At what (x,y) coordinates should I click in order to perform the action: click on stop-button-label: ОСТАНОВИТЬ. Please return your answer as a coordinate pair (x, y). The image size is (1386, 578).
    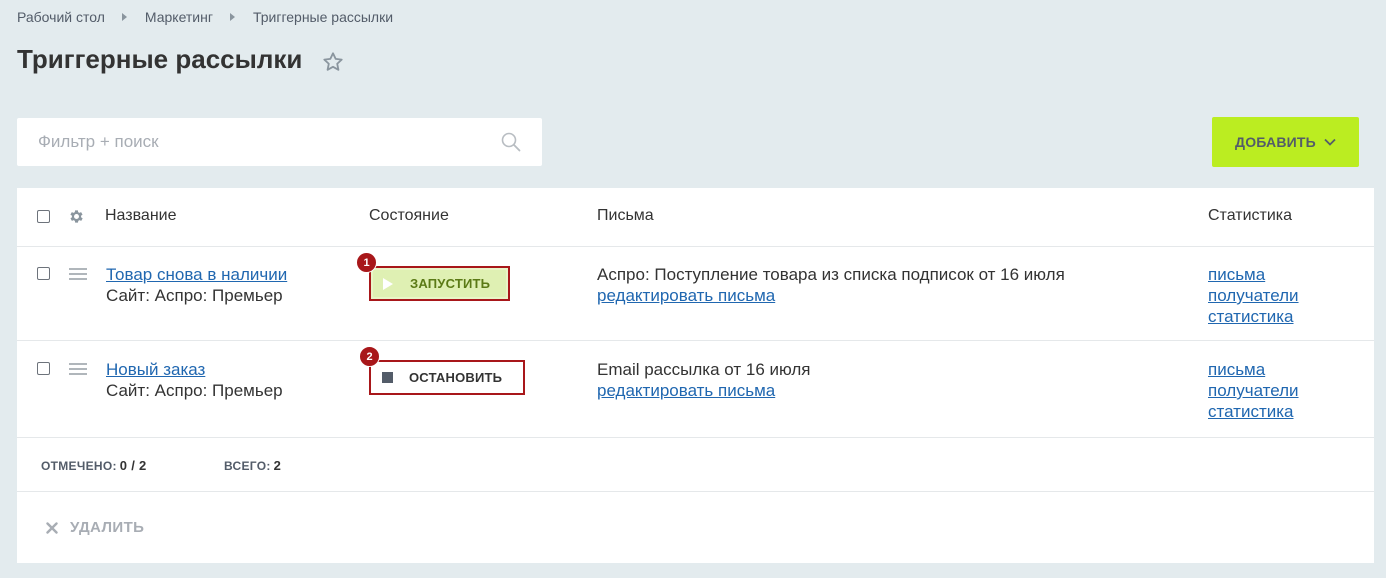
    Looking at the image, I should click on (456, 377).